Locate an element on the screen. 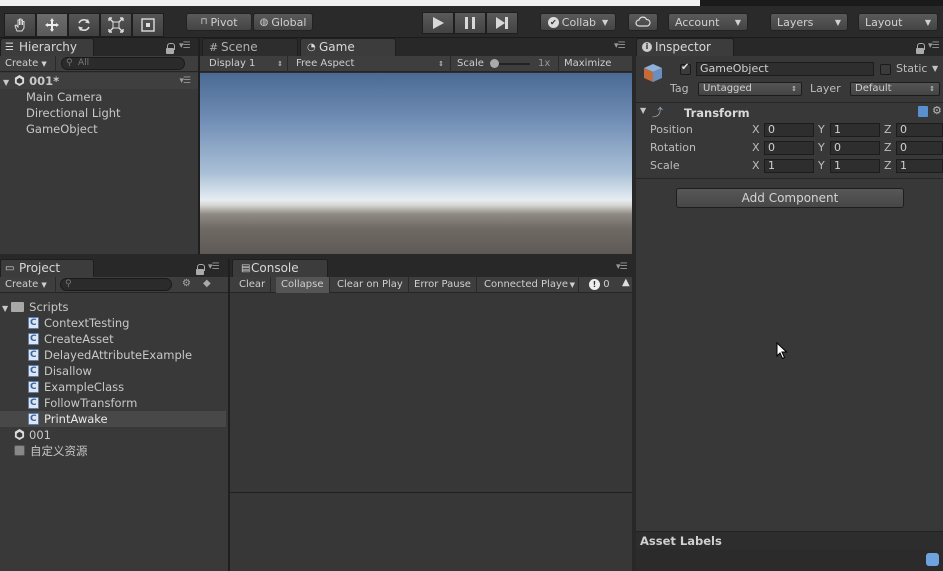 The width and height of the screenshot is (943, 571). move-tool-button is located at coordinates (52, 25).